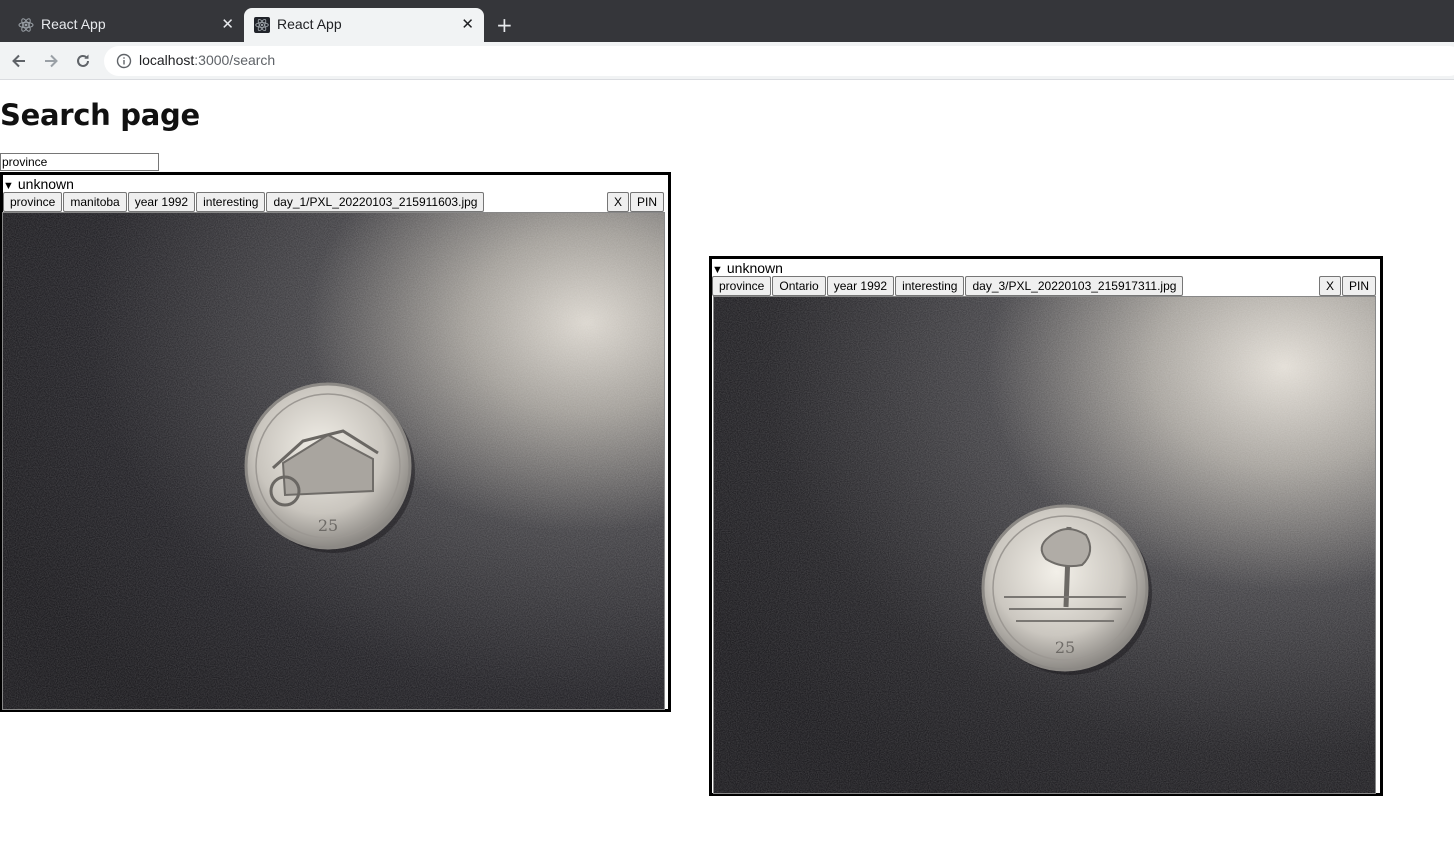 The height and width of the screenshot is (851, 1454). Describe the element at coordinates (95, 202) in the screenshot. I see `tag-button: manitoba` at that location.